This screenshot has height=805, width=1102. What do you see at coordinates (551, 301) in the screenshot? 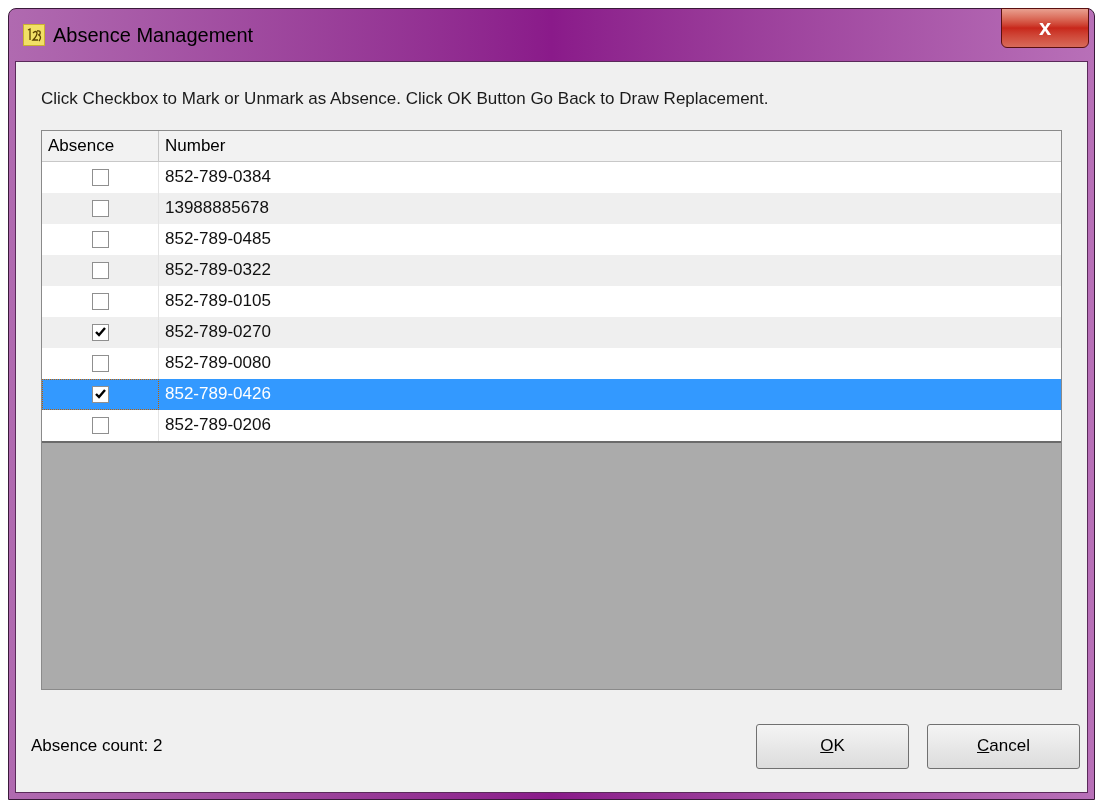
I see `table-row: 852-789-0105` at bounding box center [551, 301].